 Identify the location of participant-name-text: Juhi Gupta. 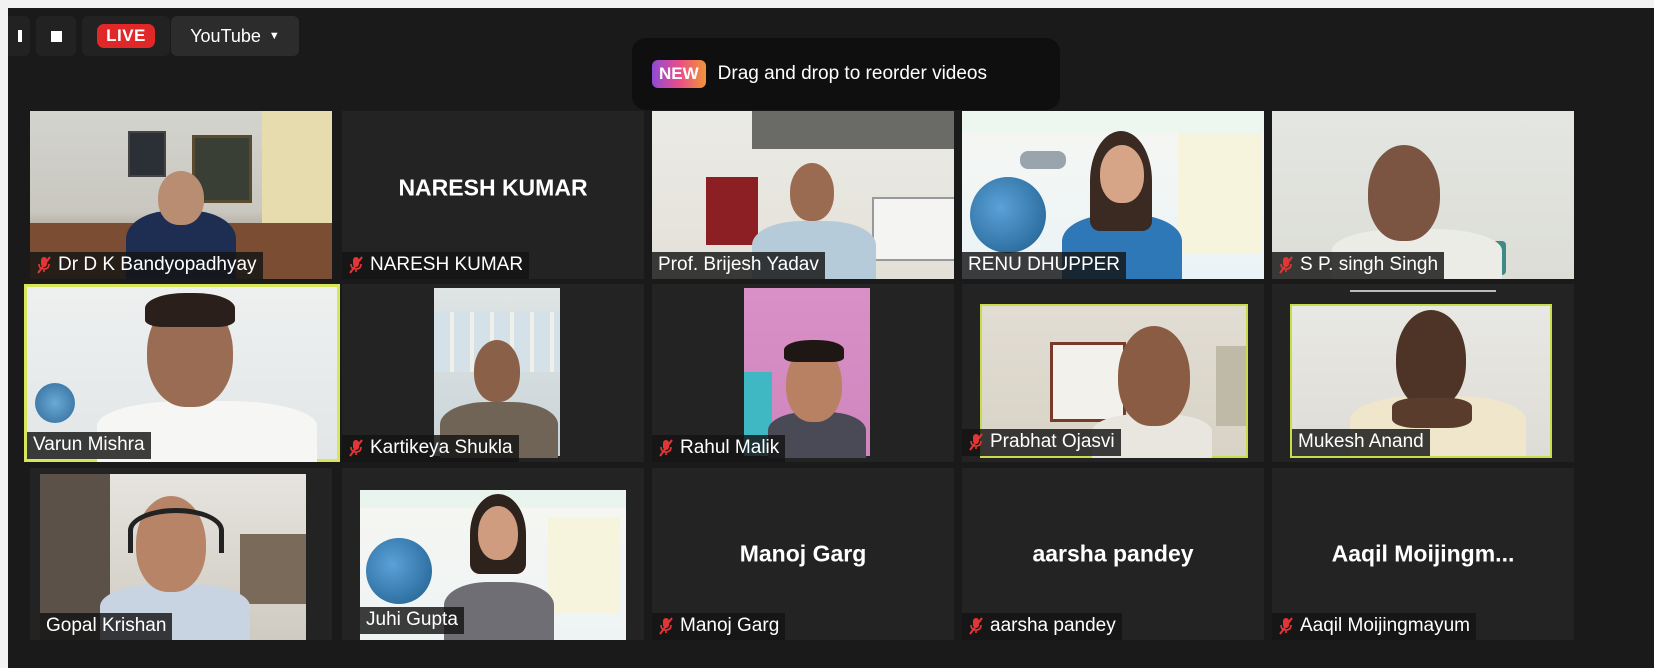
(412, 619).